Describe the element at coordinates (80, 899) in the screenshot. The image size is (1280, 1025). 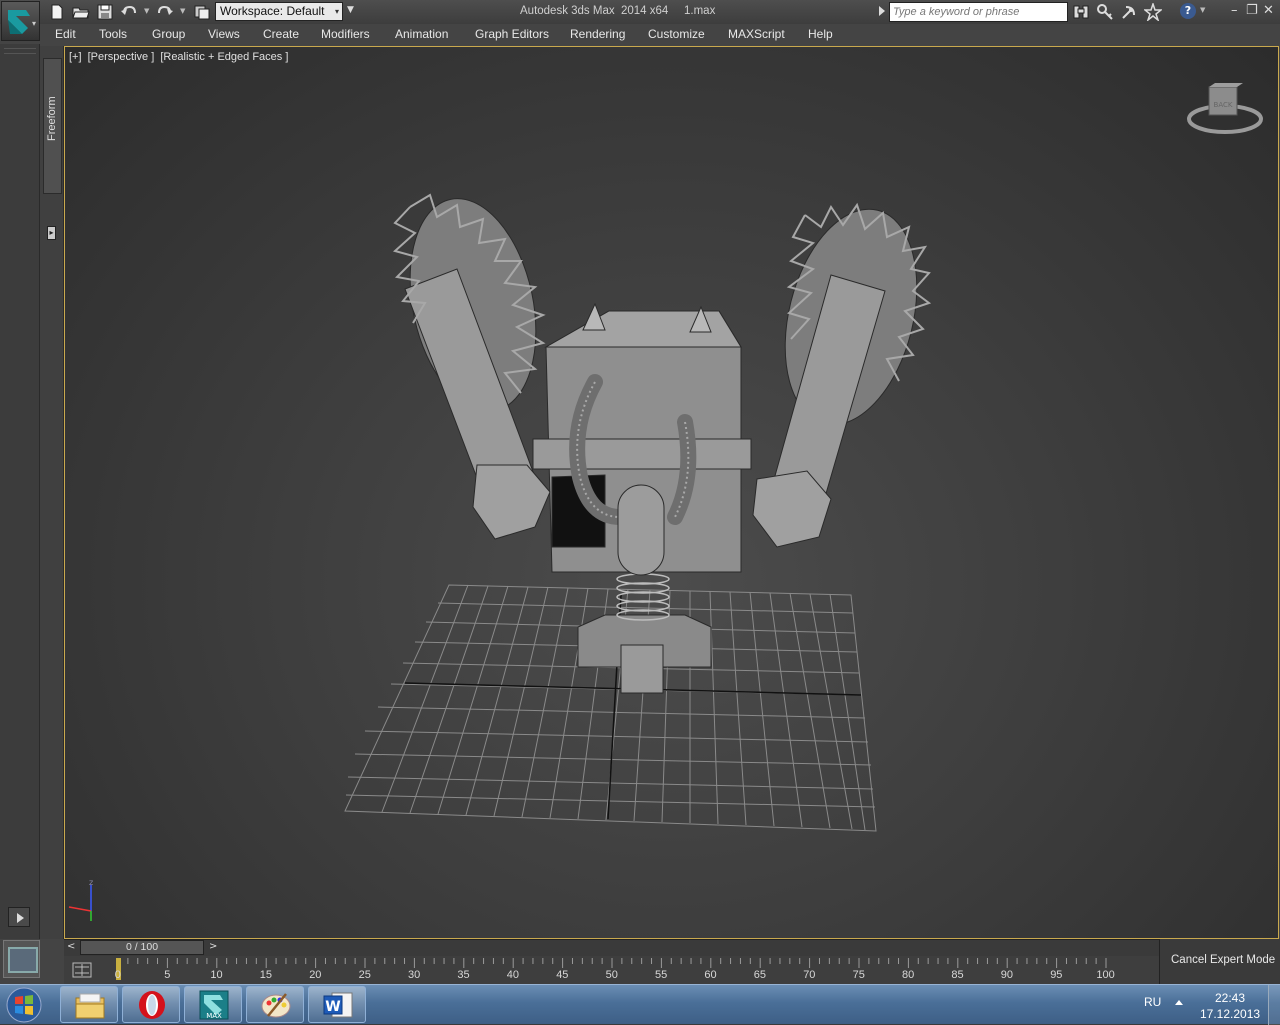
I see `axis-tripod-icon: z` at that location.